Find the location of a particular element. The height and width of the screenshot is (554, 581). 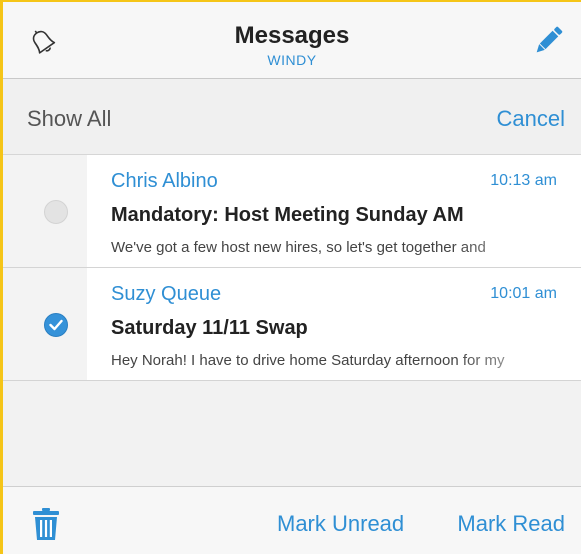

trash-icon is located at coordinates (46, 524).